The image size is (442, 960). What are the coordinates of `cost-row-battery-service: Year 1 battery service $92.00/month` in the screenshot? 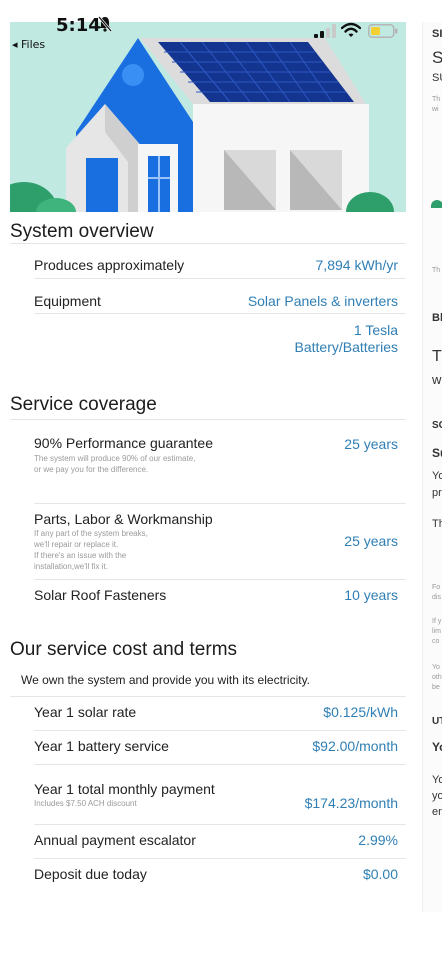 It's located at (220, 748).